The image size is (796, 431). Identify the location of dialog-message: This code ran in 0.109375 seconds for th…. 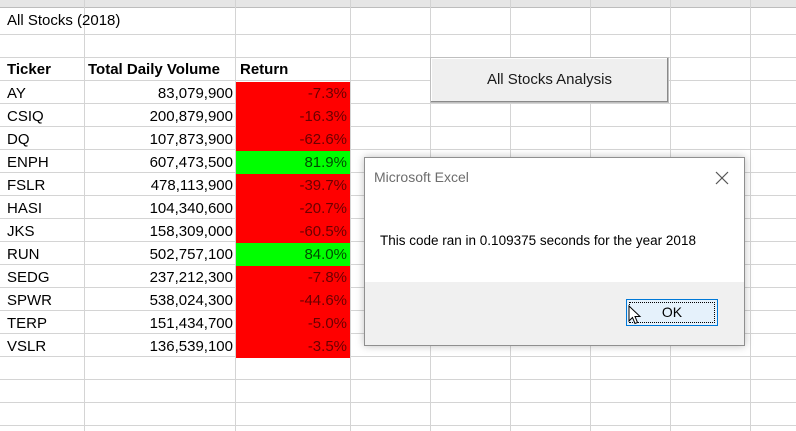
(538, 240).